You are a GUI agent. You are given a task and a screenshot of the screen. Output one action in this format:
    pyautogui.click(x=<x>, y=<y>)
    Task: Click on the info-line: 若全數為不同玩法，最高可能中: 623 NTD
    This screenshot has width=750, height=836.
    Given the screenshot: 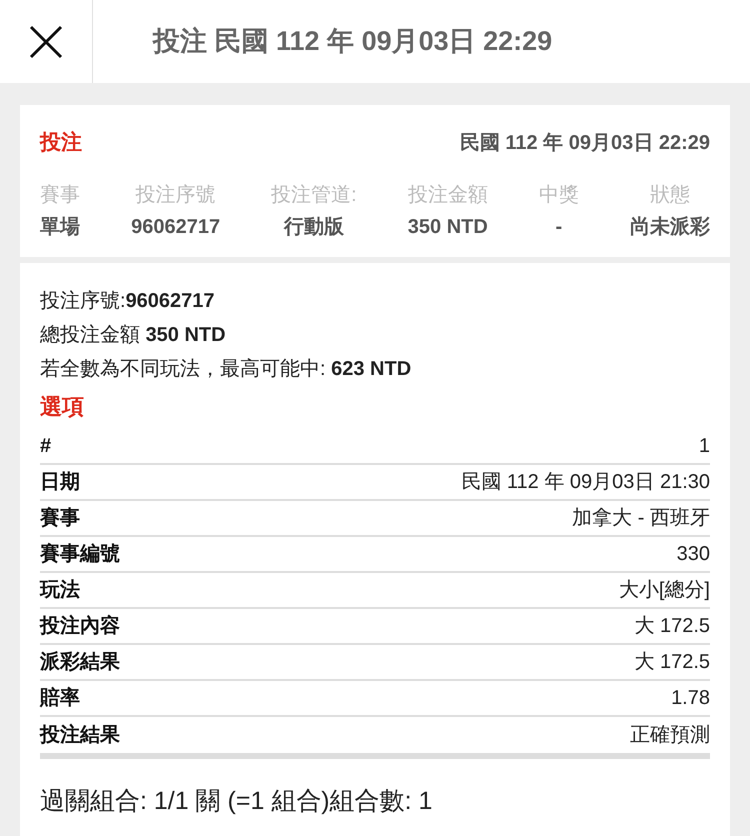 What is the action you would take?
    pyautogui.click(x=226, y=369)
    